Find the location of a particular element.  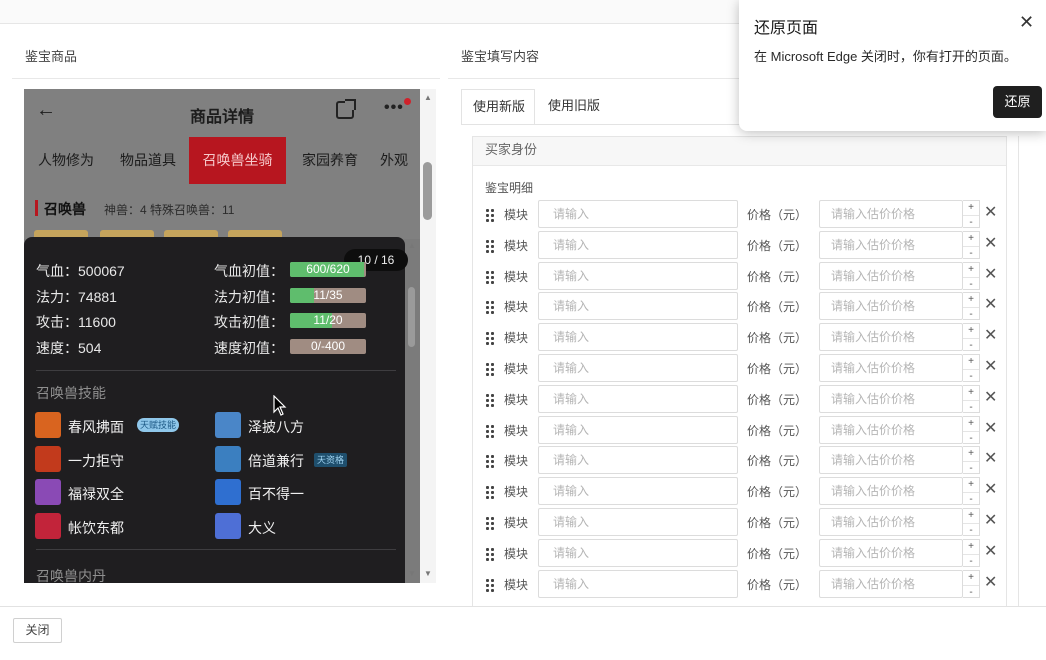

category-tab: 人物修为 is located at coordinates (66, 160).